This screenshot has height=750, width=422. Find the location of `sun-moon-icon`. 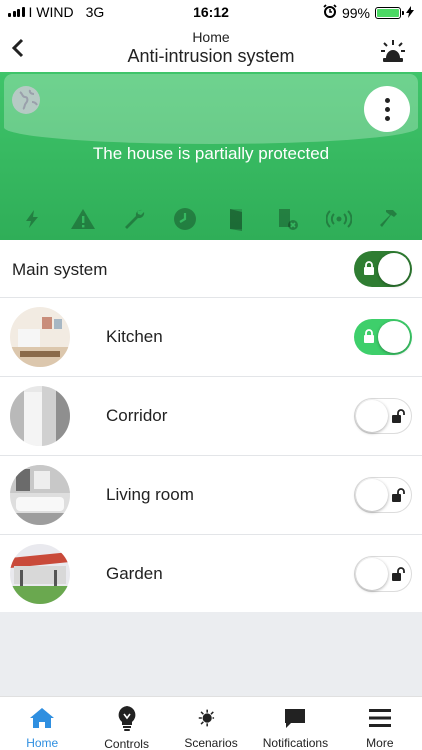

sun-moon-icon is located at coordinates (211, 717).